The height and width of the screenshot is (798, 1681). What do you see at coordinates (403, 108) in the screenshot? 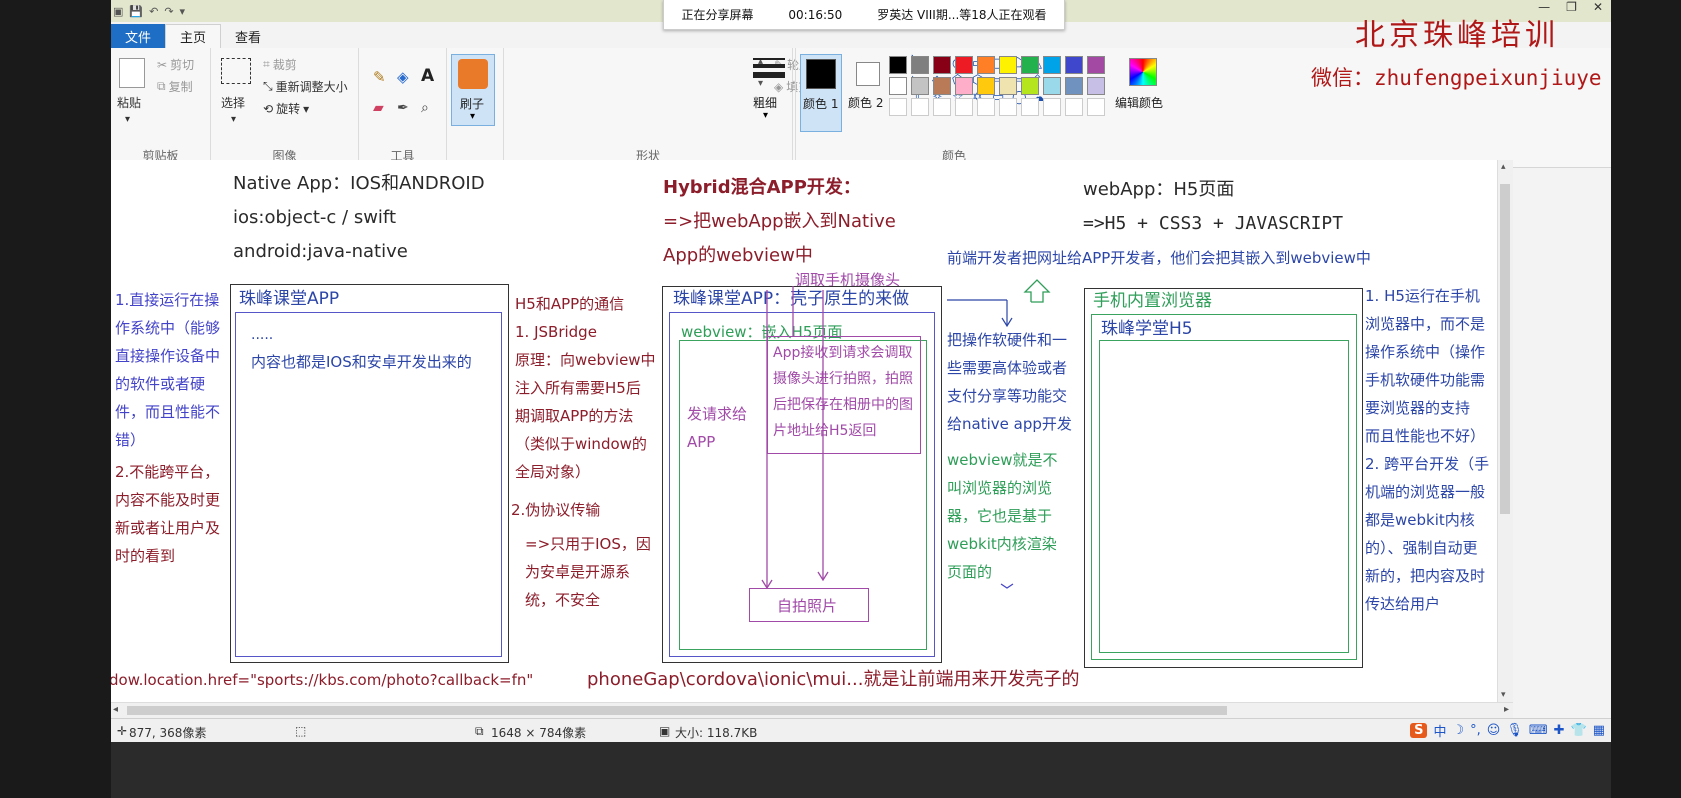
I see `color-picker-icon: ✒` at bounding box center [403, 108].